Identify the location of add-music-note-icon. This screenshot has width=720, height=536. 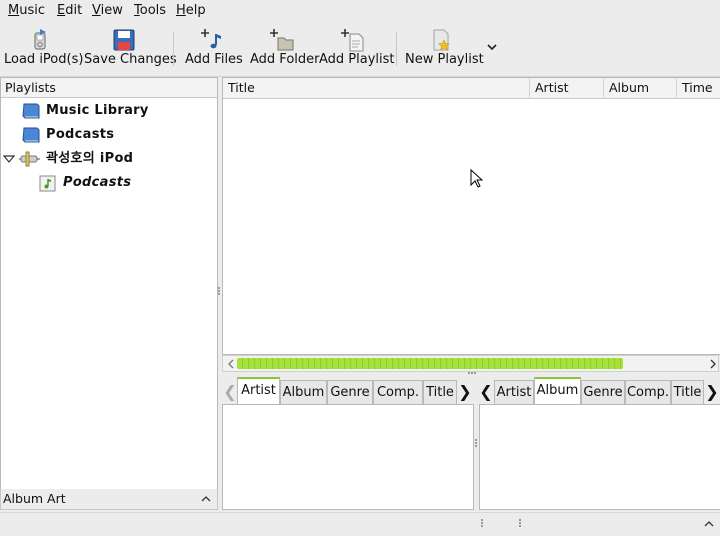
(211, 39).